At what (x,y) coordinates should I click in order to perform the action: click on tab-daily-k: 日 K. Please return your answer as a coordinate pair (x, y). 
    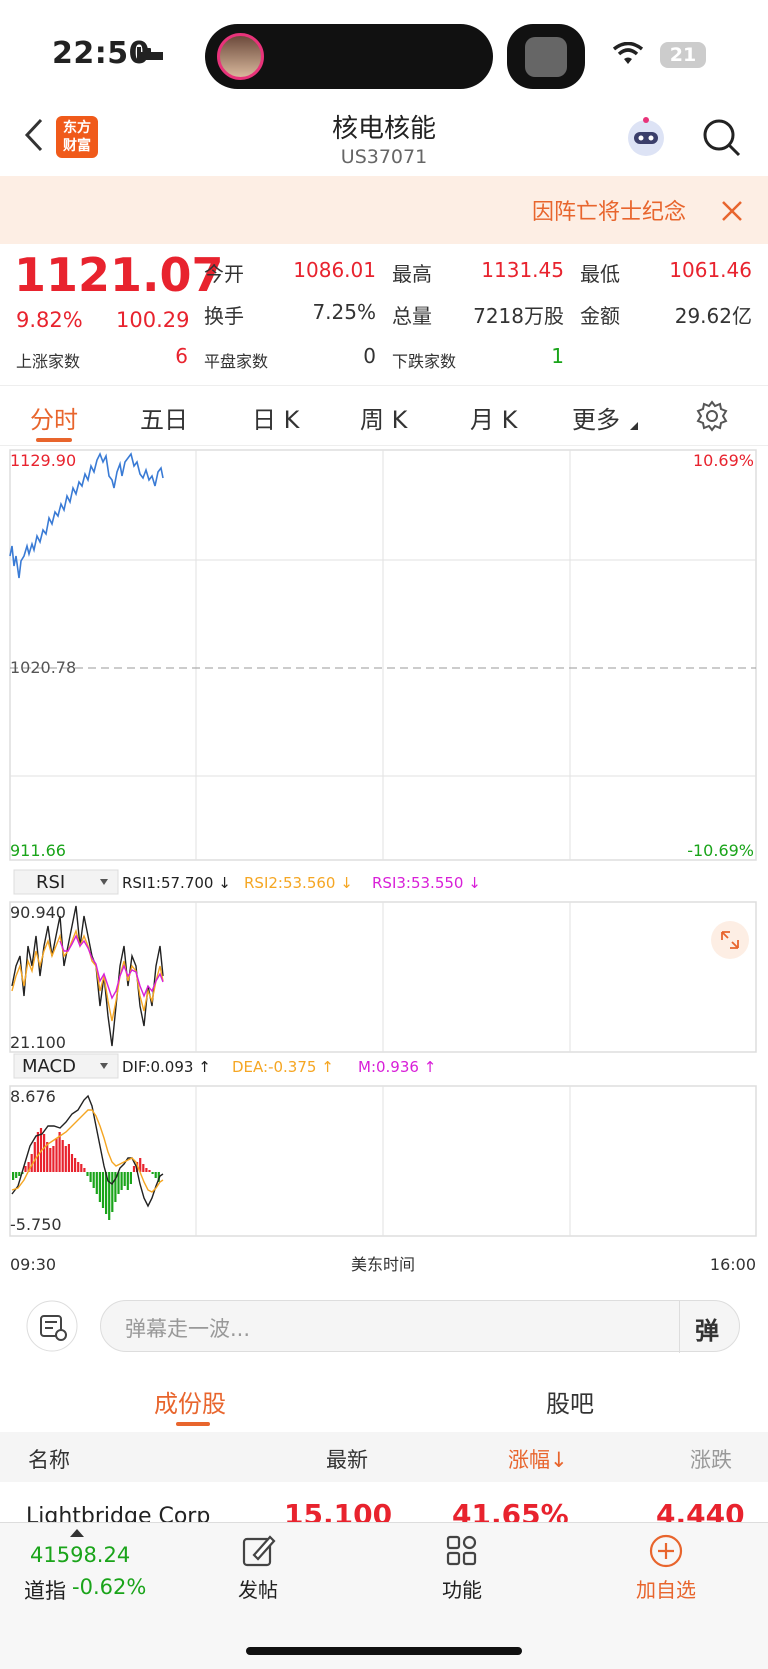
    Looking at the image, I should click on (275, 417).